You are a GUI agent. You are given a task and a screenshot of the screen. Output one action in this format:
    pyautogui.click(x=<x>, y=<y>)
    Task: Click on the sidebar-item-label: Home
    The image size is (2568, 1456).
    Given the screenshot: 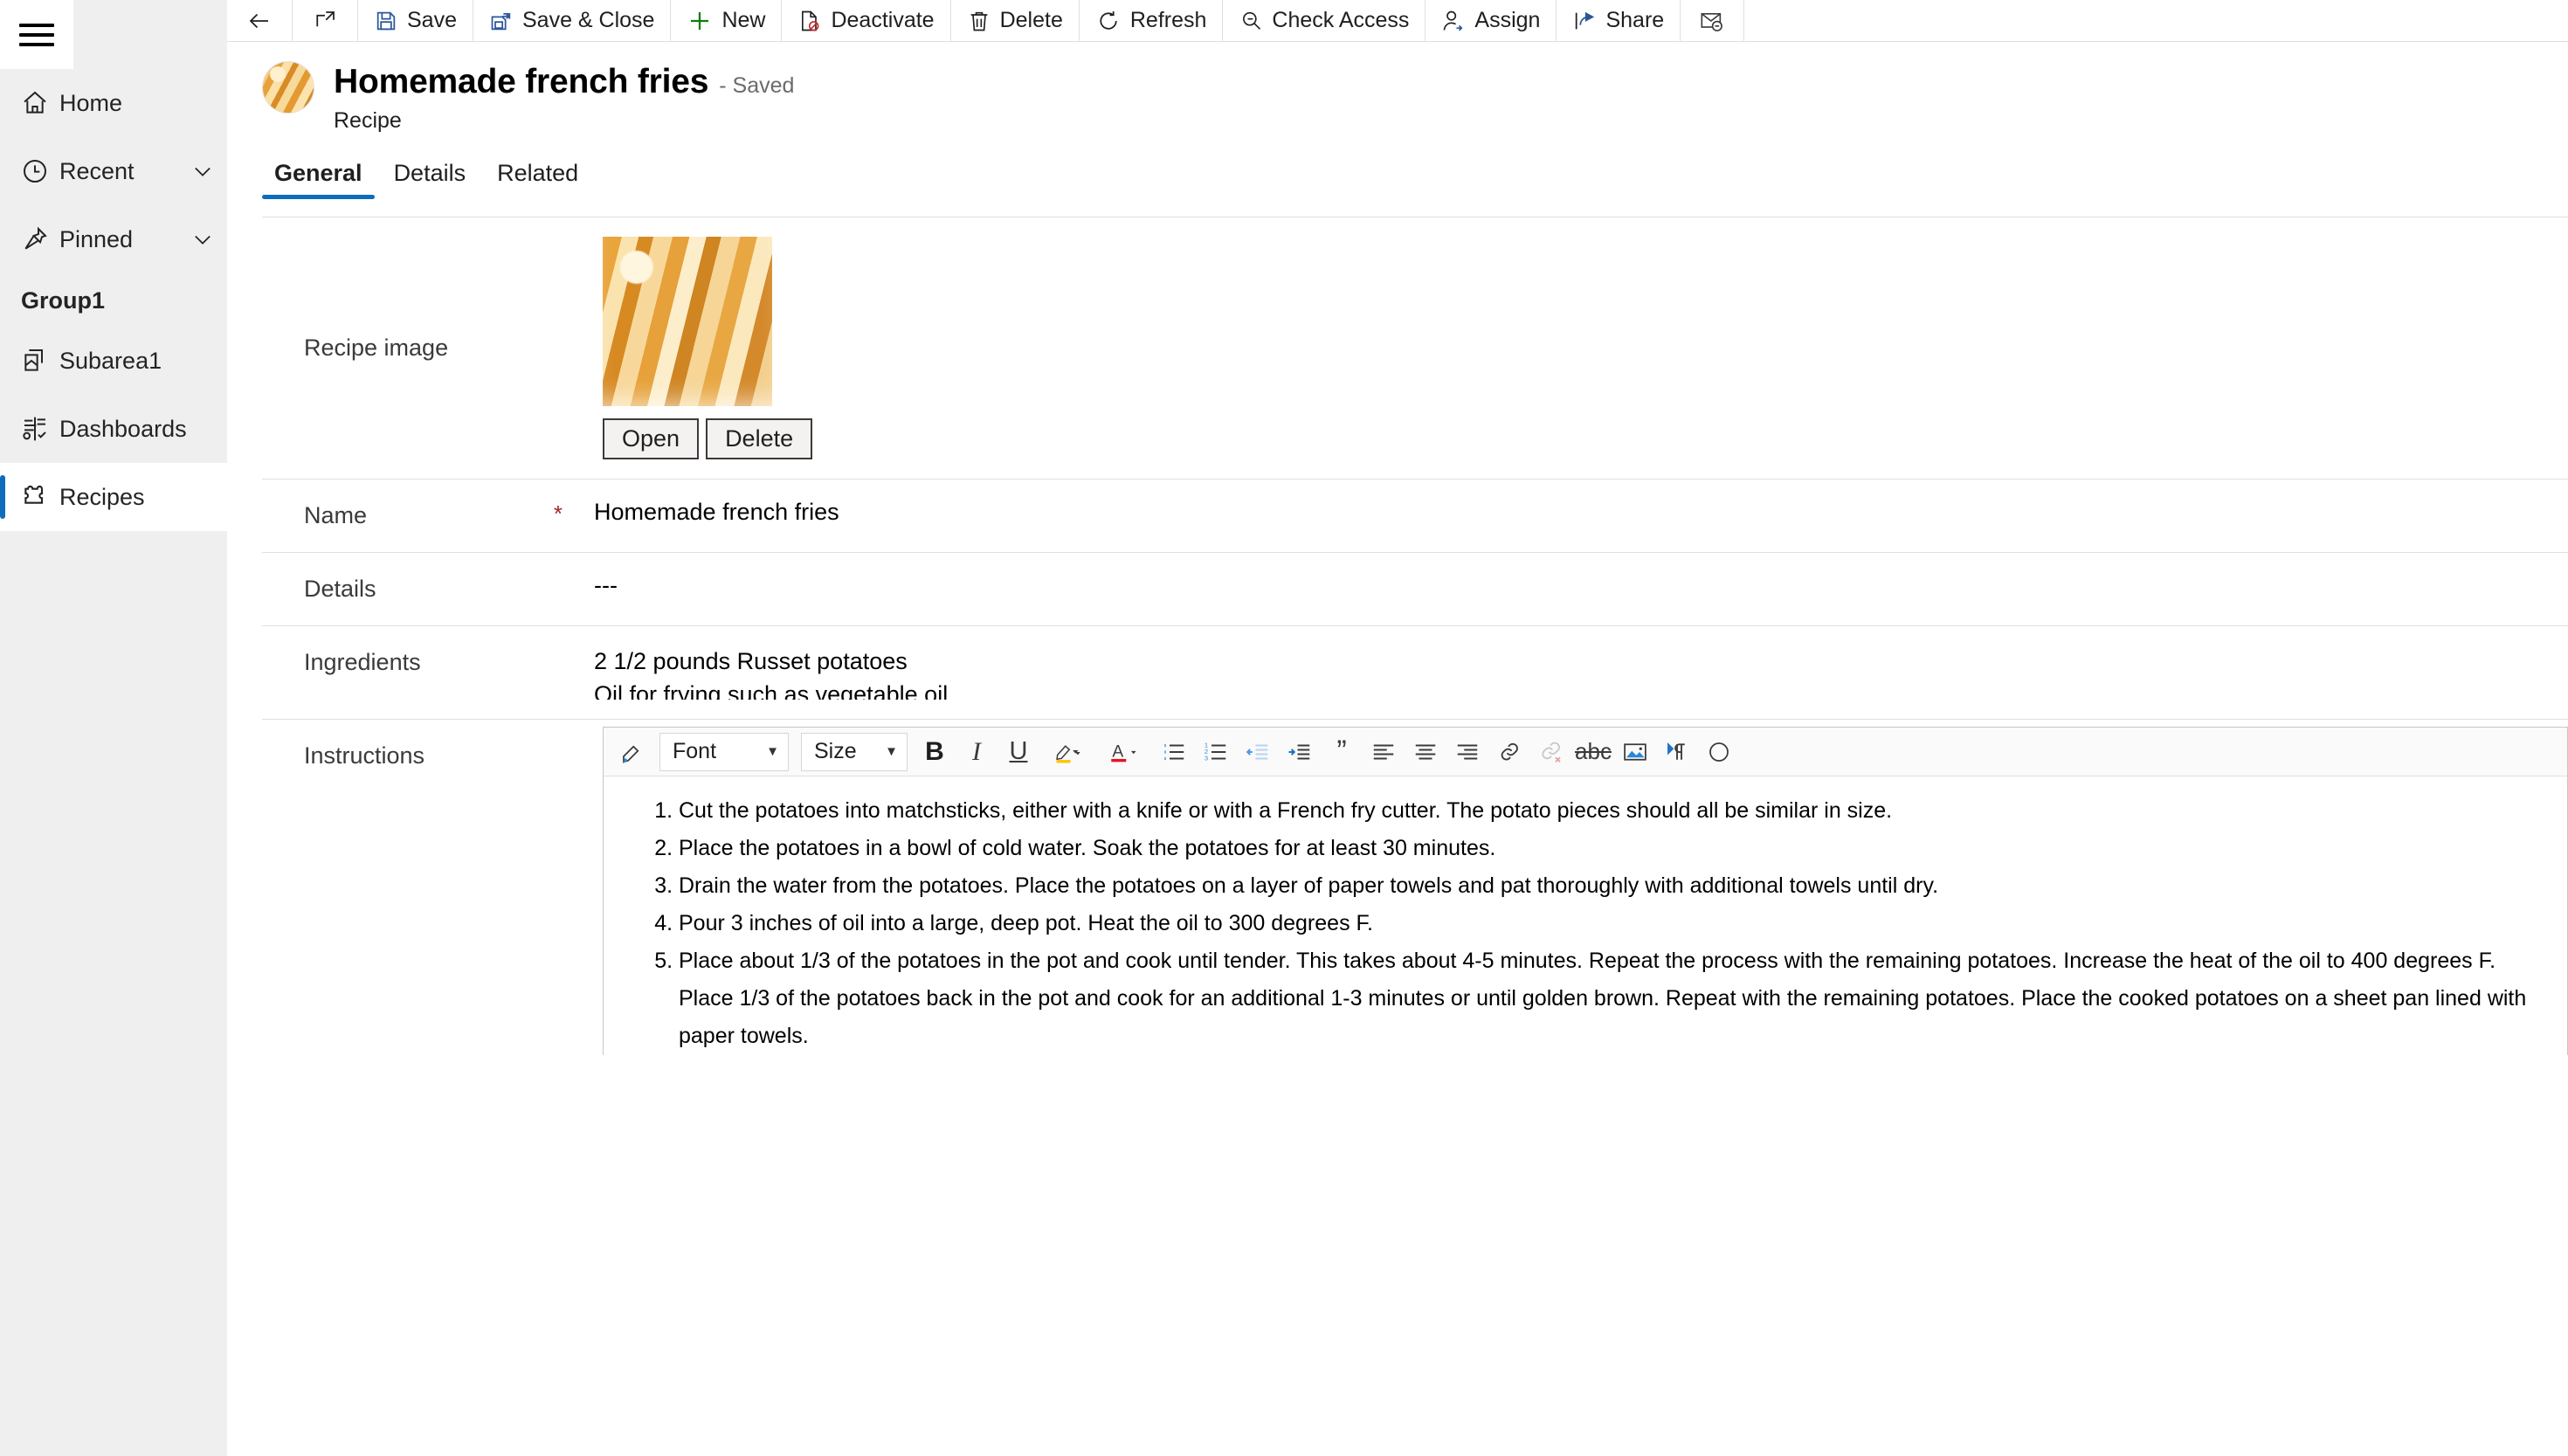 What is the action you would take?
    pyautogui.click(x=91, y=102)
    